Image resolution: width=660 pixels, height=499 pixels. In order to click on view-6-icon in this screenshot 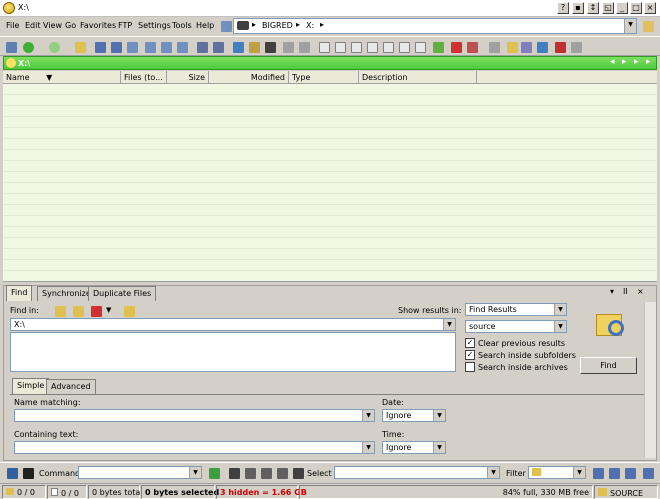, I will do `click(181, 46)`.